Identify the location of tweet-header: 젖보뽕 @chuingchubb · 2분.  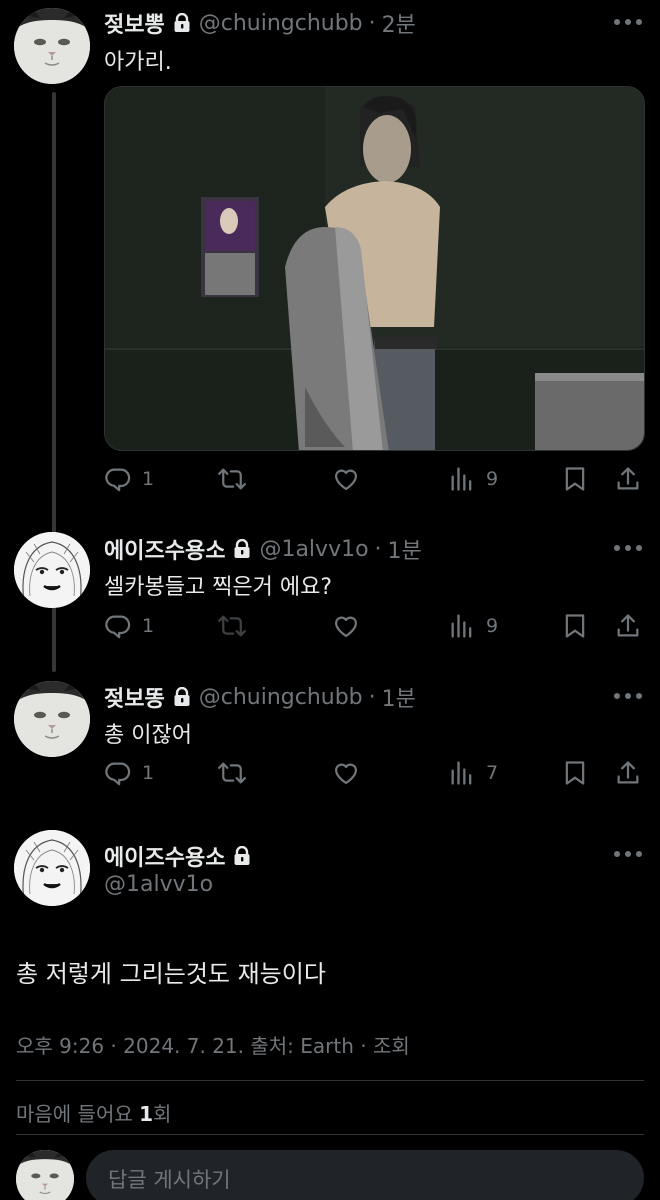
(260, 23).